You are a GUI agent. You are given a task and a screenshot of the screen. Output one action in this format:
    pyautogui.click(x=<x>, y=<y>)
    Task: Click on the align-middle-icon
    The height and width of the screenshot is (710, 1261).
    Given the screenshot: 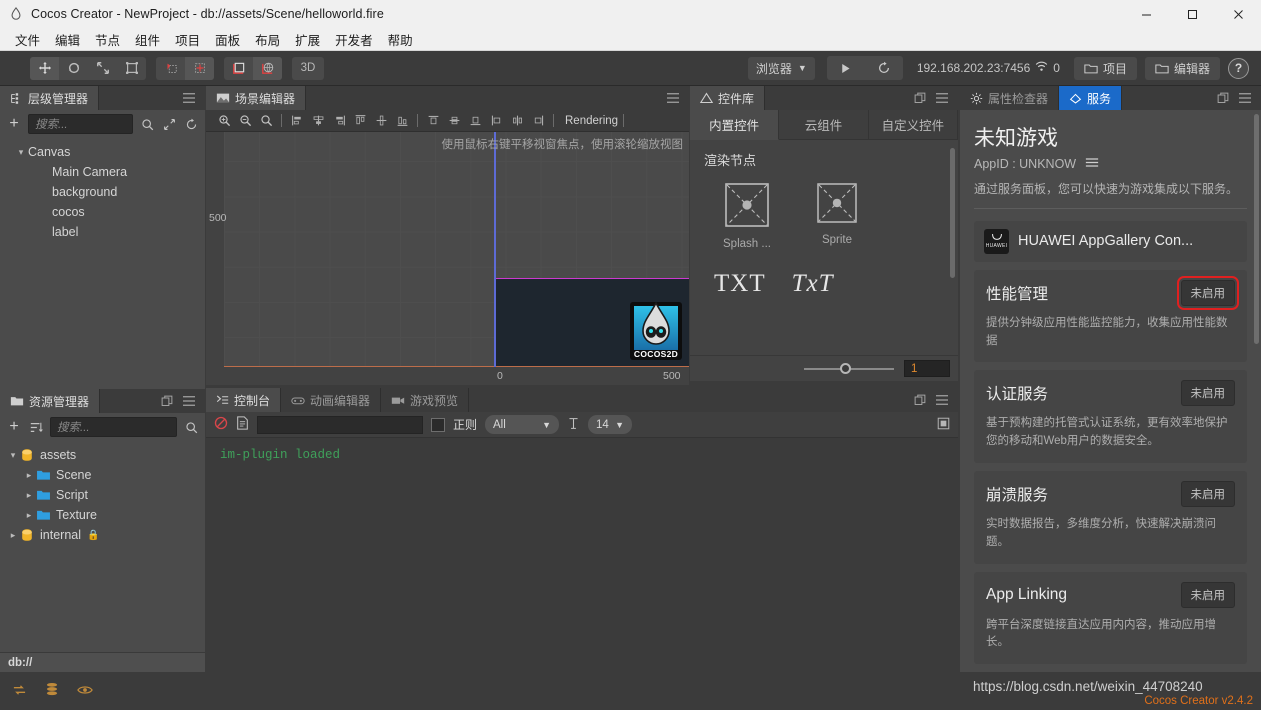 What is the action you would take?
    pyautogui.click(x=381, y=121)
    